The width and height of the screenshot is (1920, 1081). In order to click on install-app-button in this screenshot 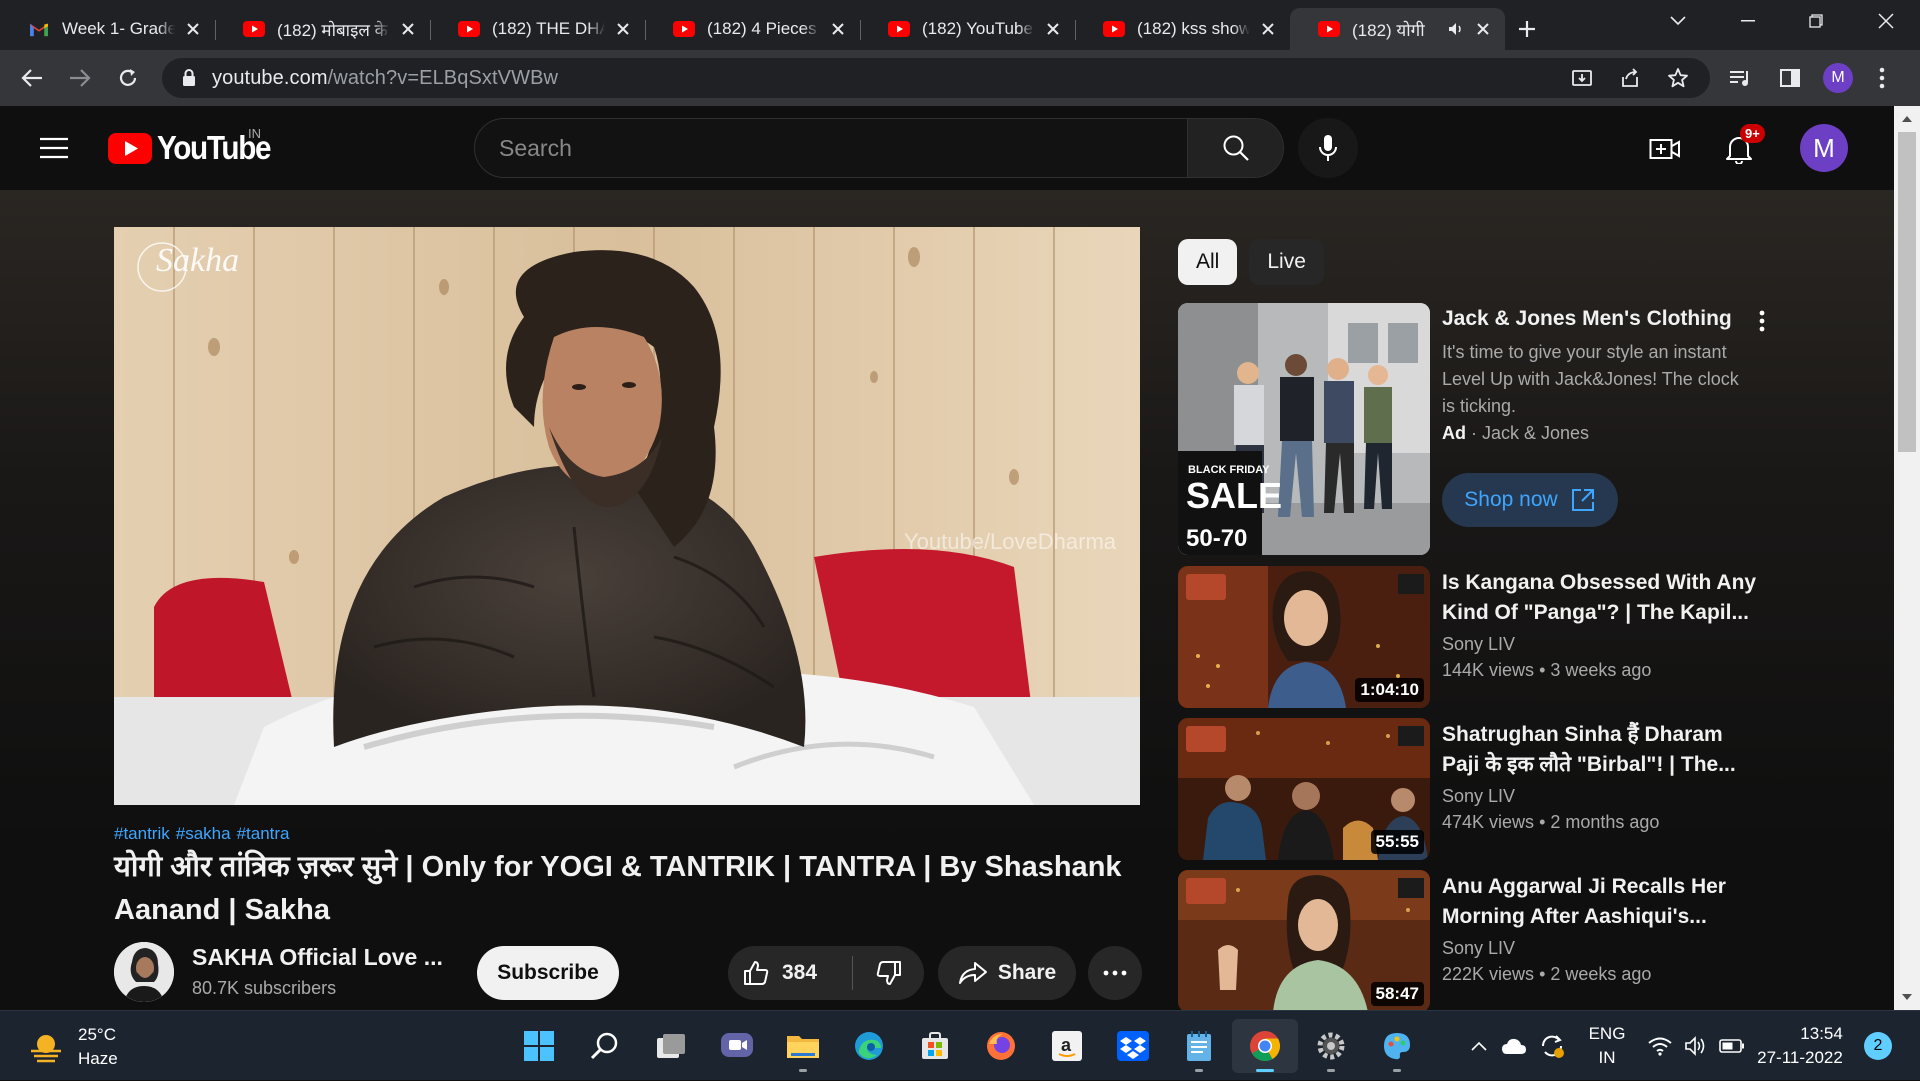, I will do `click(1582, 78)`.